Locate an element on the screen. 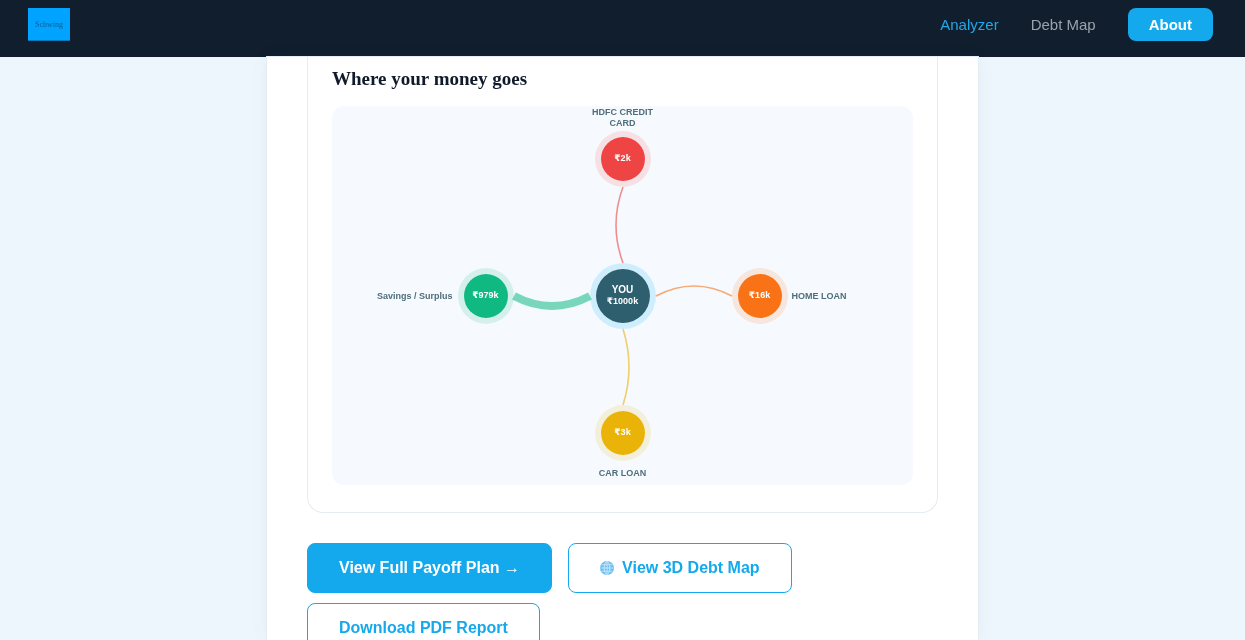 This screenshot has width=1245, height=640. node-amount: ₹1000k is located at coordinates (622, 301).